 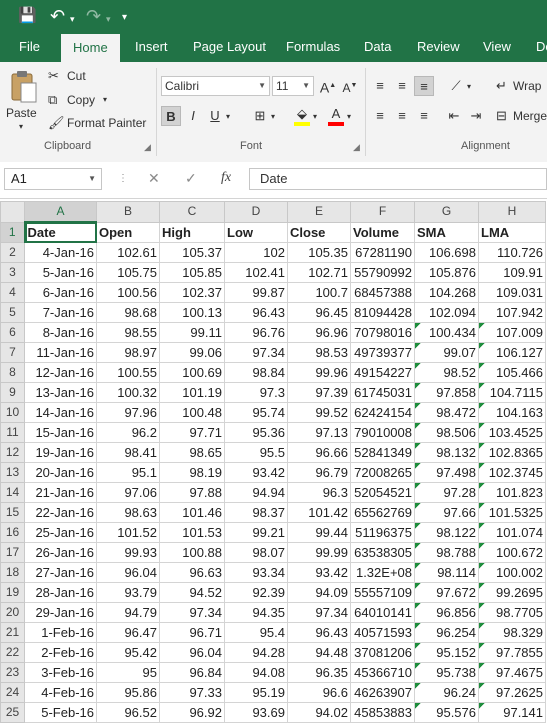 I want to click on cell: 105.85, so click(x=192, y=272).